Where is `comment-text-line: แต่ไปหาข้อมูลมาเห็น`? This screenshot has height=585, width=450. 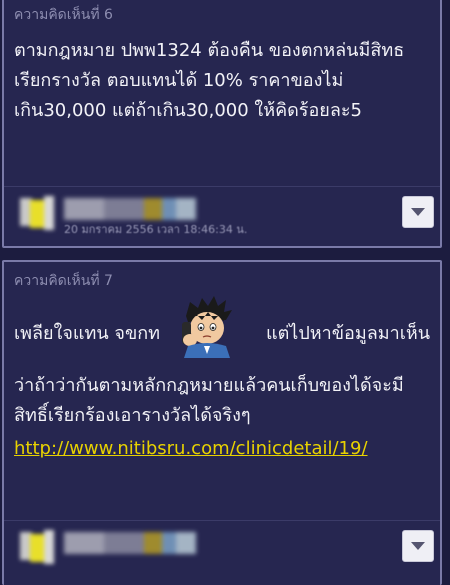 comment-text-line: แต่ไปหาข้อมูลมาเห็น is located at coordinates (348, 333).